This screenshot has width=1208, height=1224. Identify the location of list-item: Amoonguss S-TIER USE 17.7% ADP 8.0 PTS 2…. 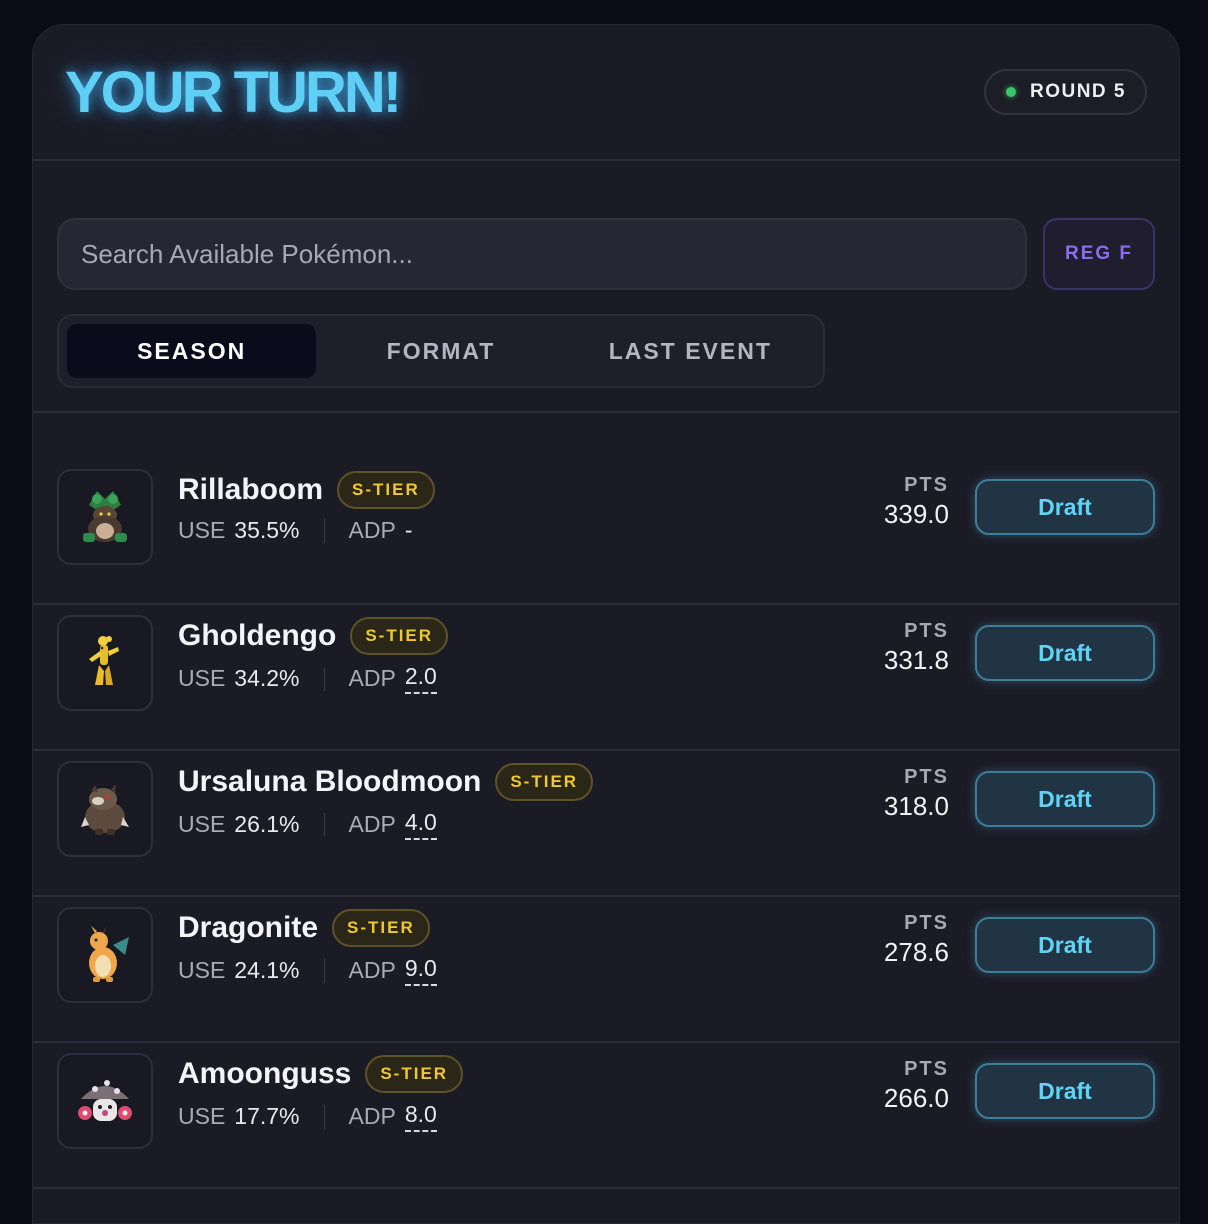
(606, 1116).